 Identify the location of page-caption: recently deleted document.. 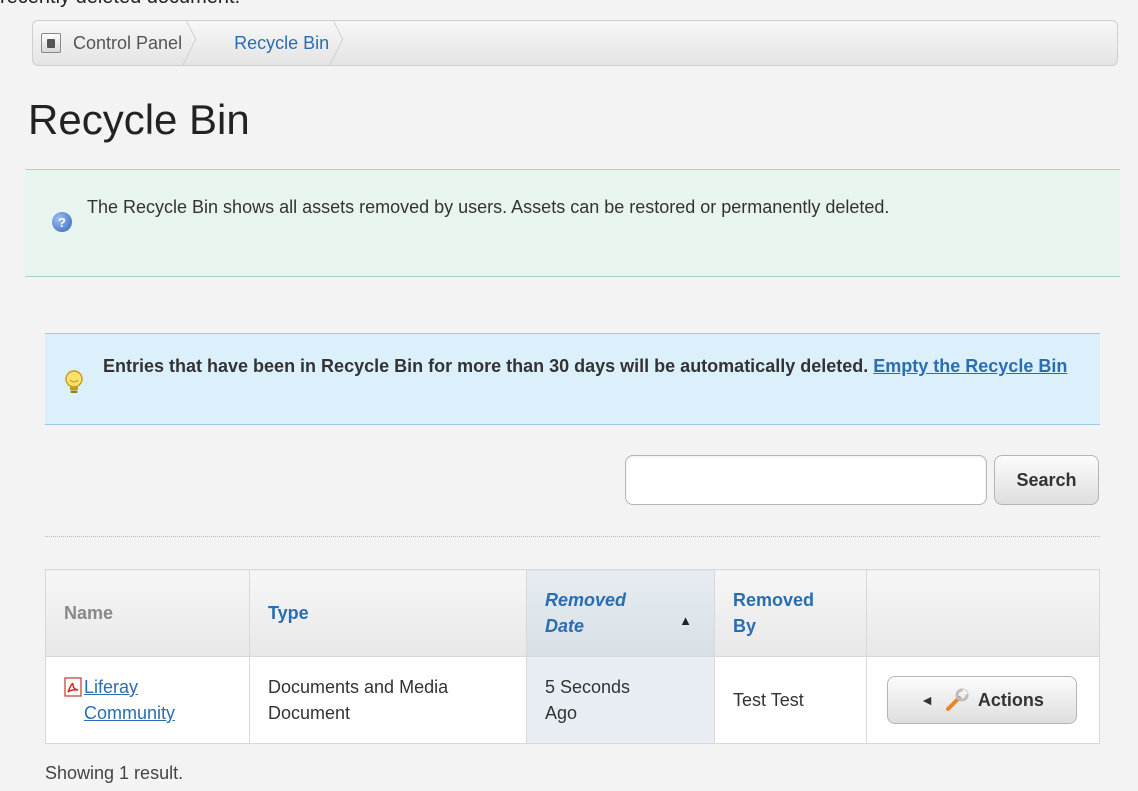
(120, 4).